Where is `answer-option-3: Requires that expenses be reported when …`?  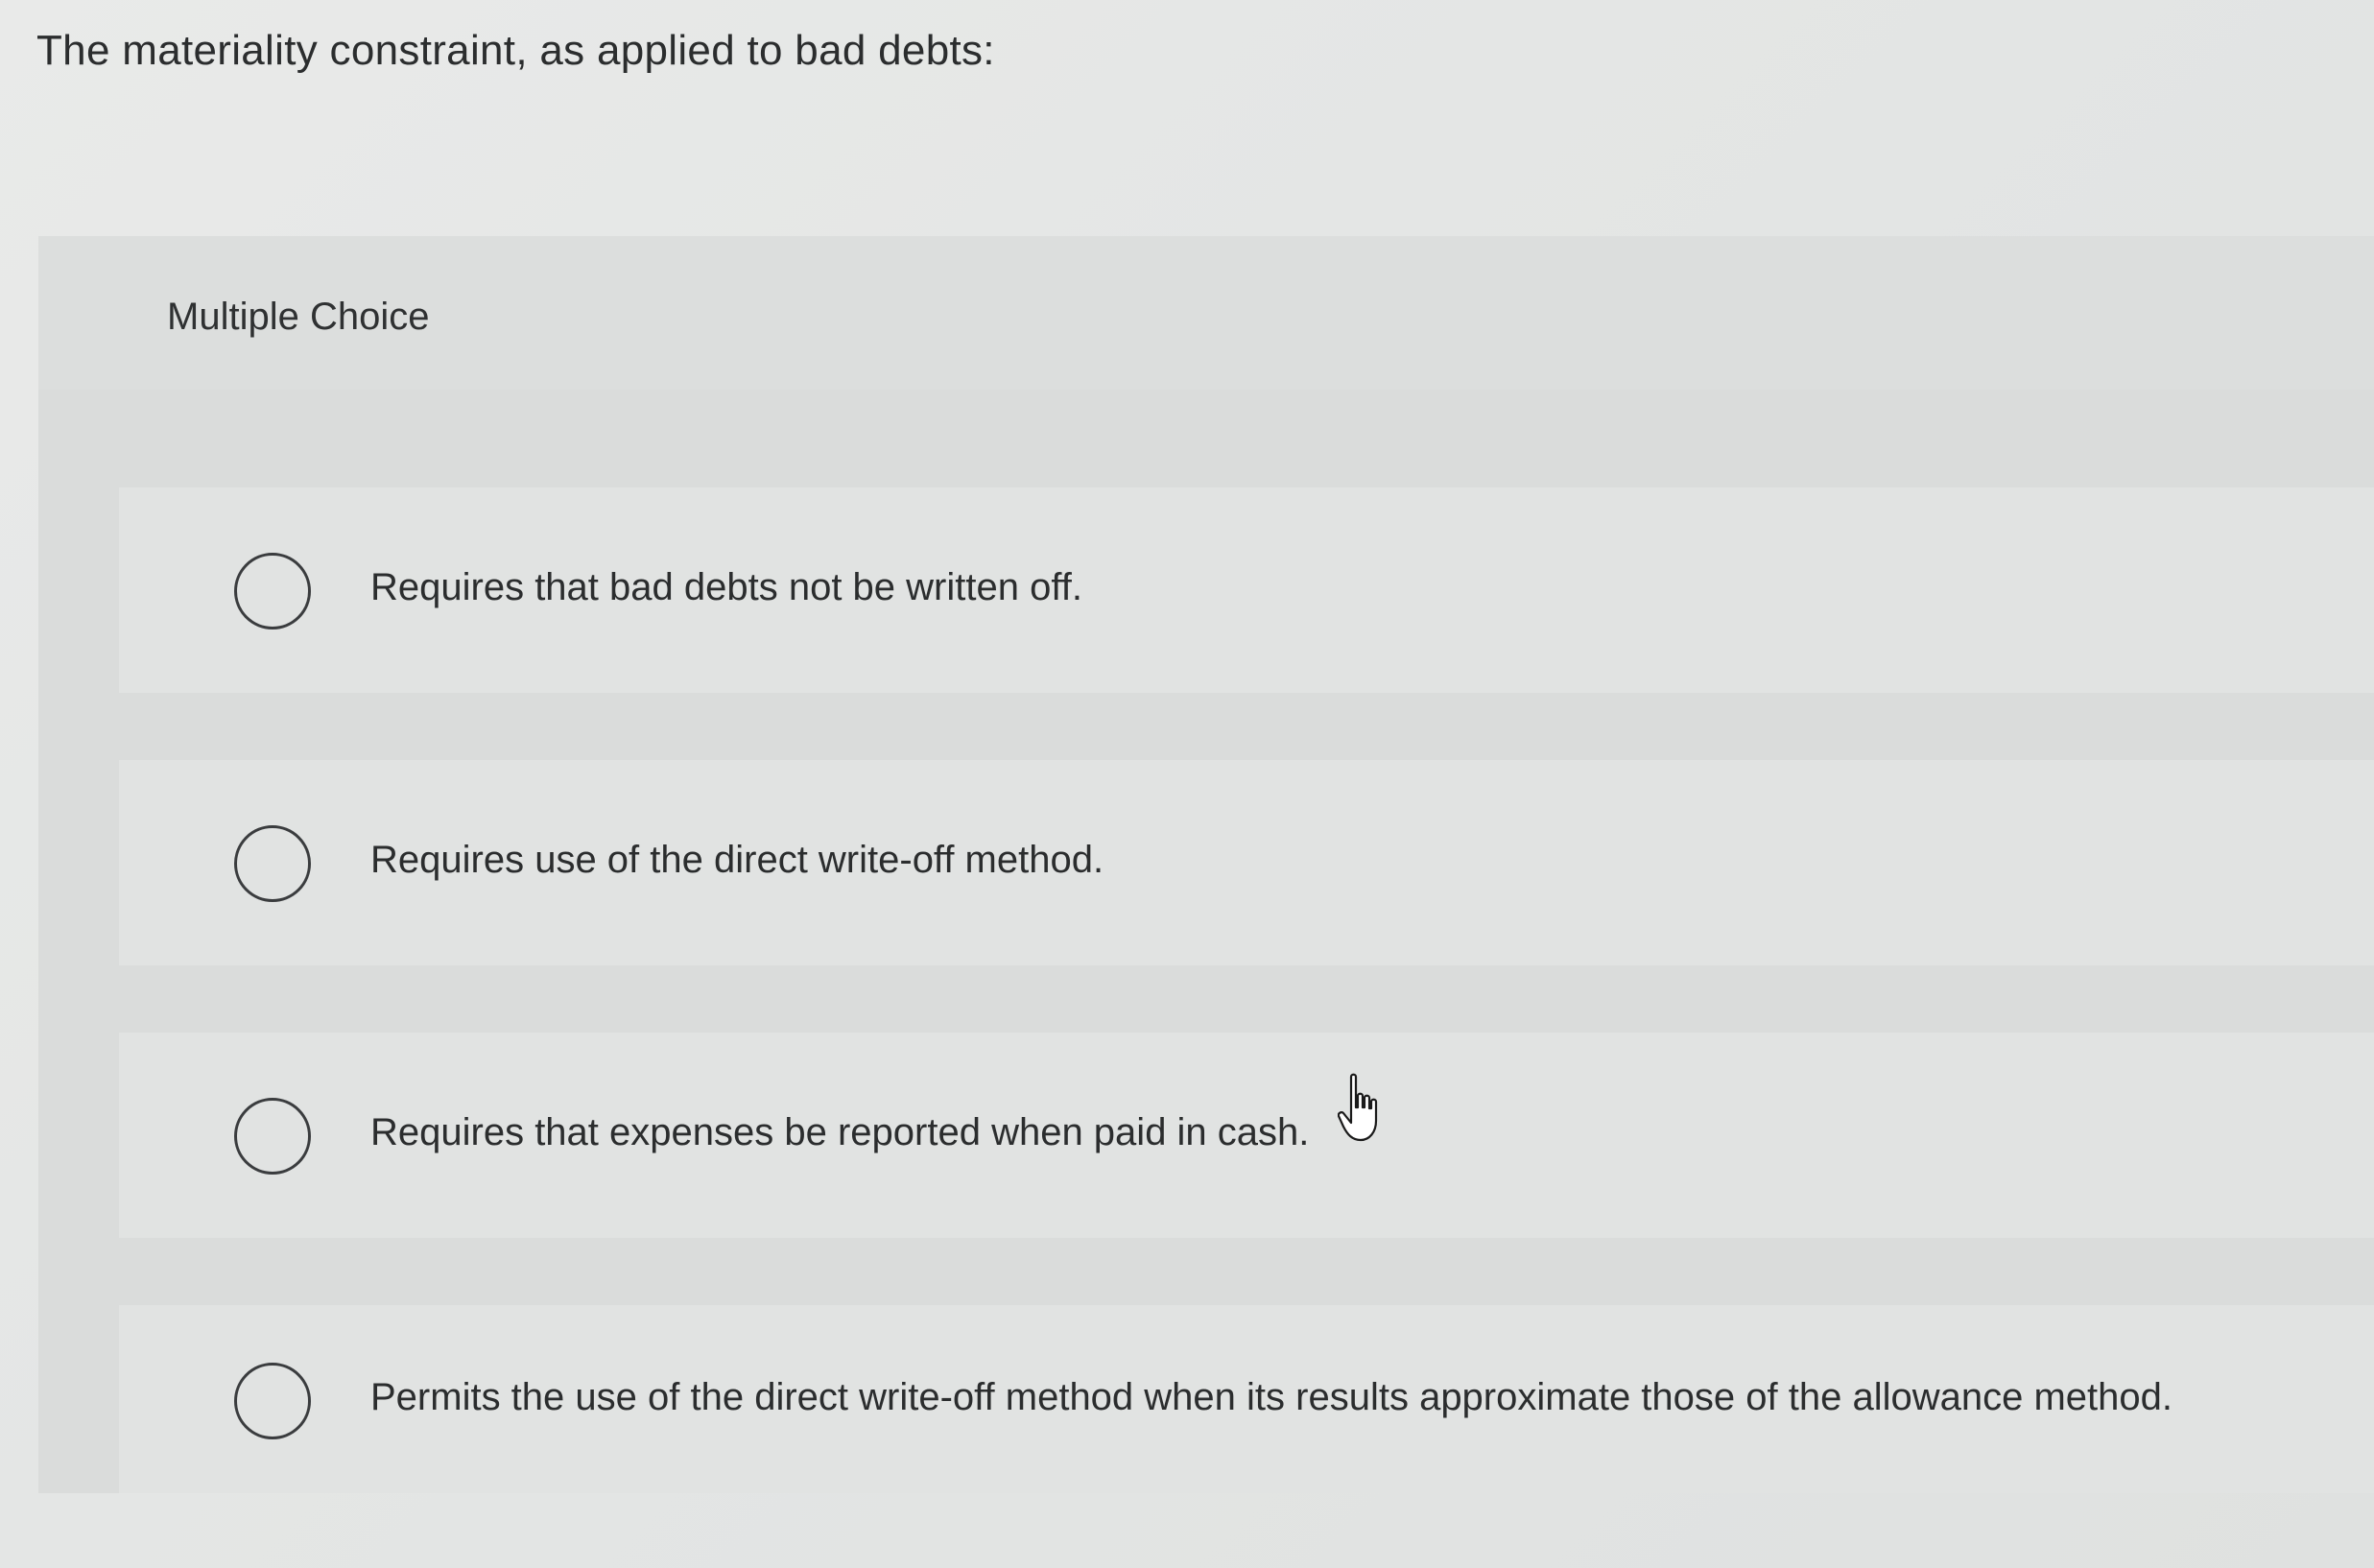
answer-option-3: Requires that expenses be reported when … is located at coordinates (1246, 1135).